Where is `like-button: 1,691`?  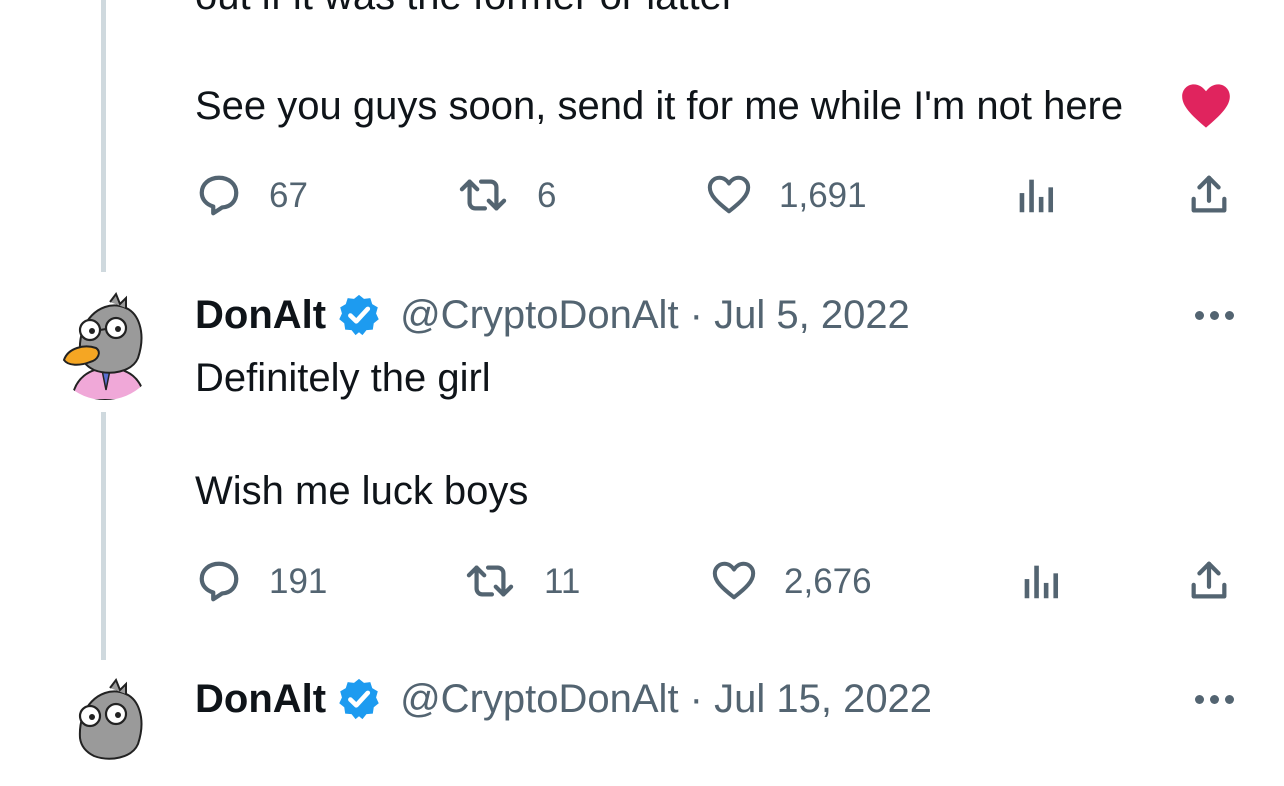 like-button: 1,691 is located at coordinates (786, 195).